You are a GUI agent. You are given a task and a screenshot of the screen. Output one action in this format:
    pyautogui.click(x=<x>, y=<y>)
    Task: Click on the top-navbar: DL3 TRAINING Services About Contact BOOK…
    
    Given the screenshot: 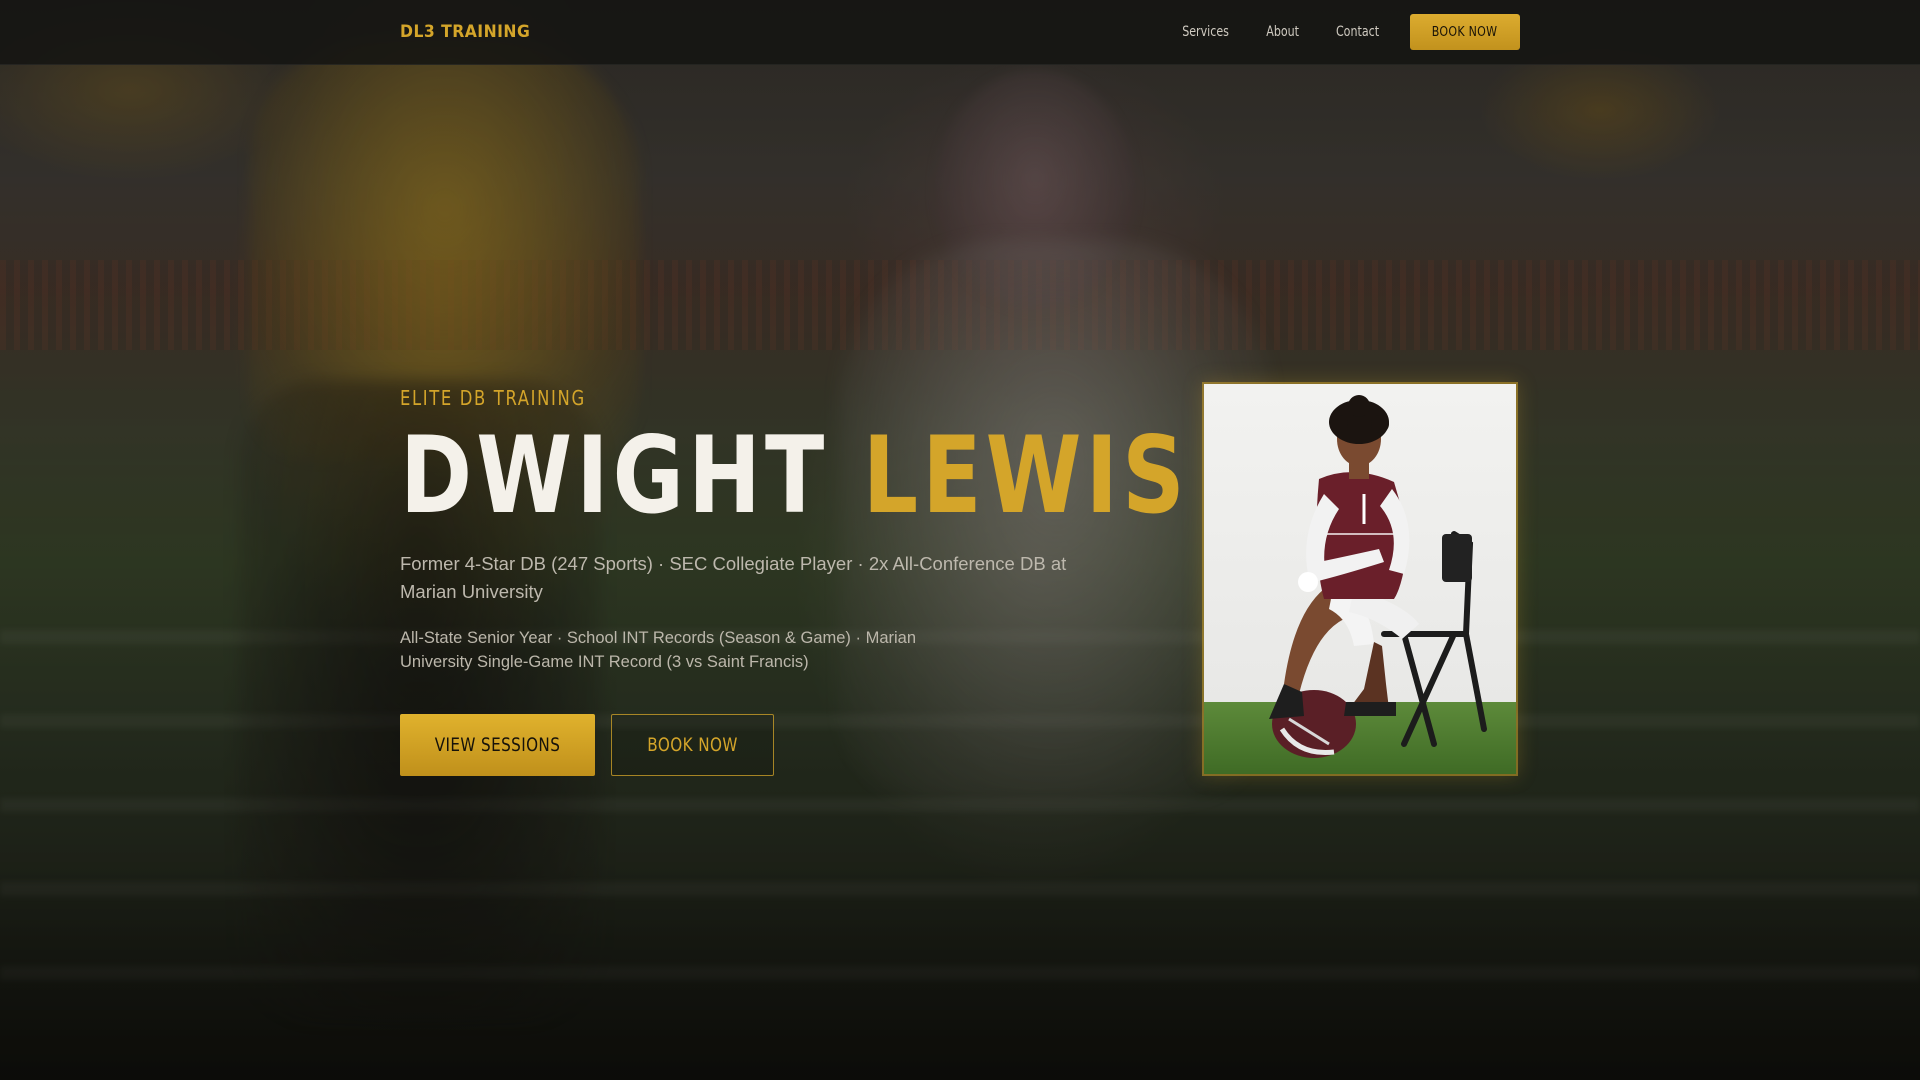 What is the action you would take?
    pyautogui.click(x=960, y=32)
    